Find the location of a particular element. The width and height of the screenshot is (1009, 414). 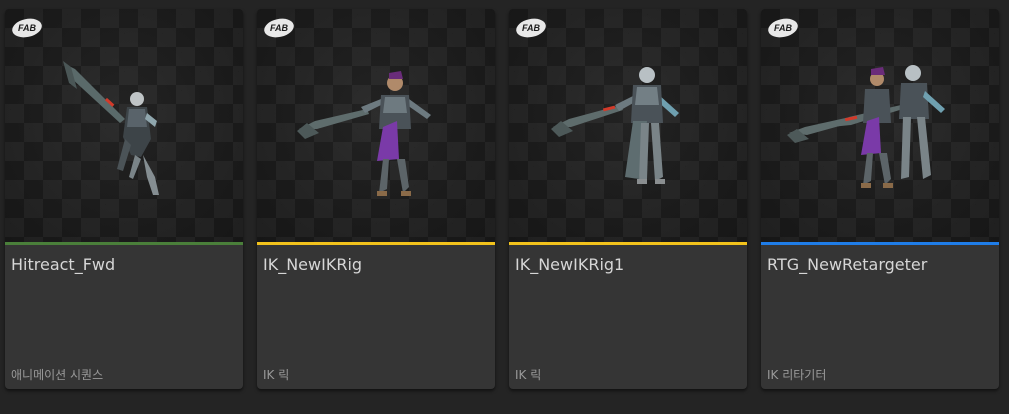

asset-name: RTG_NewRetargeter is located at coordinates (847, 264).